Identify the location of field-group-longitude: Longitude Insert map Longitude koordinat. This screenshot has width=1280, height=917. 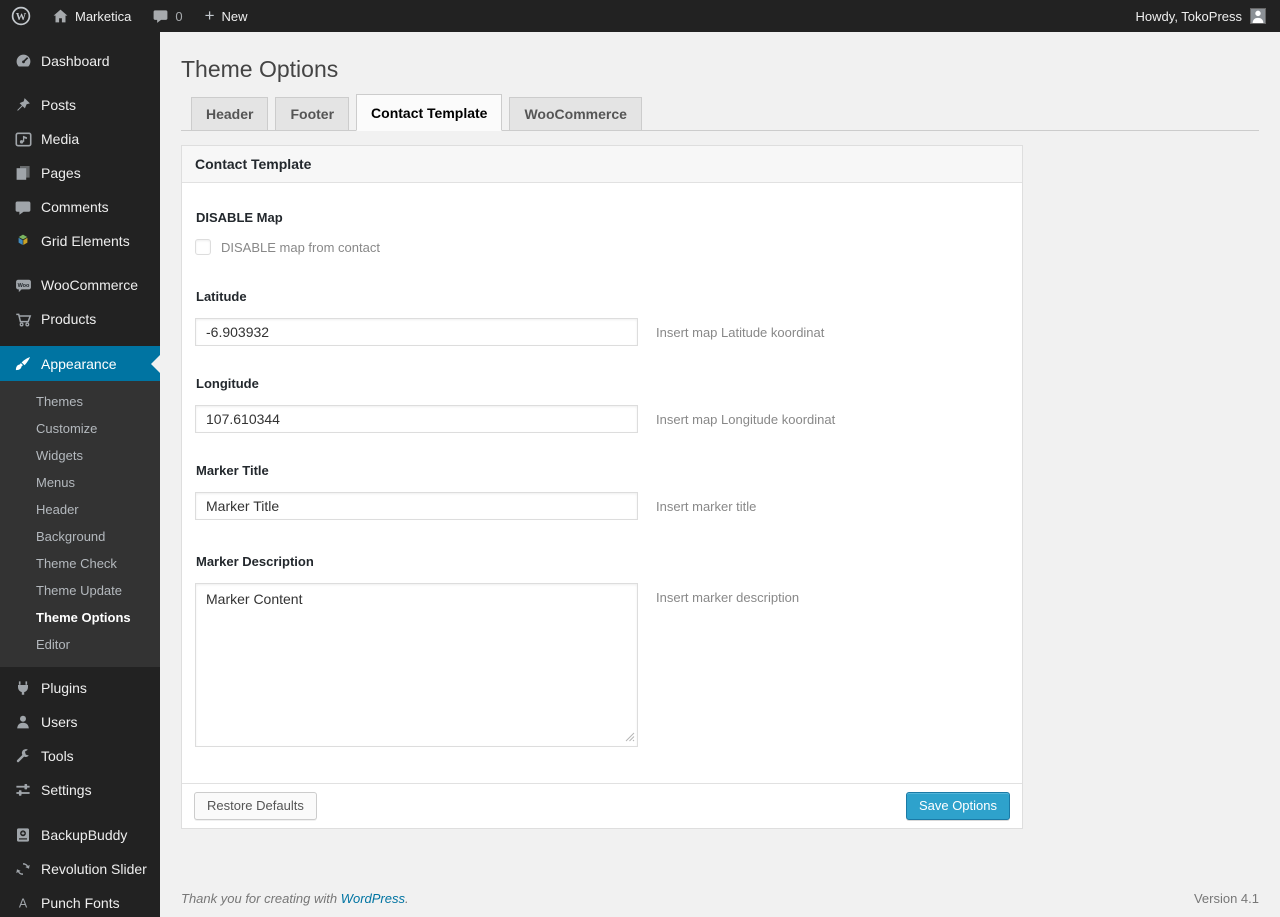
(602, 404).